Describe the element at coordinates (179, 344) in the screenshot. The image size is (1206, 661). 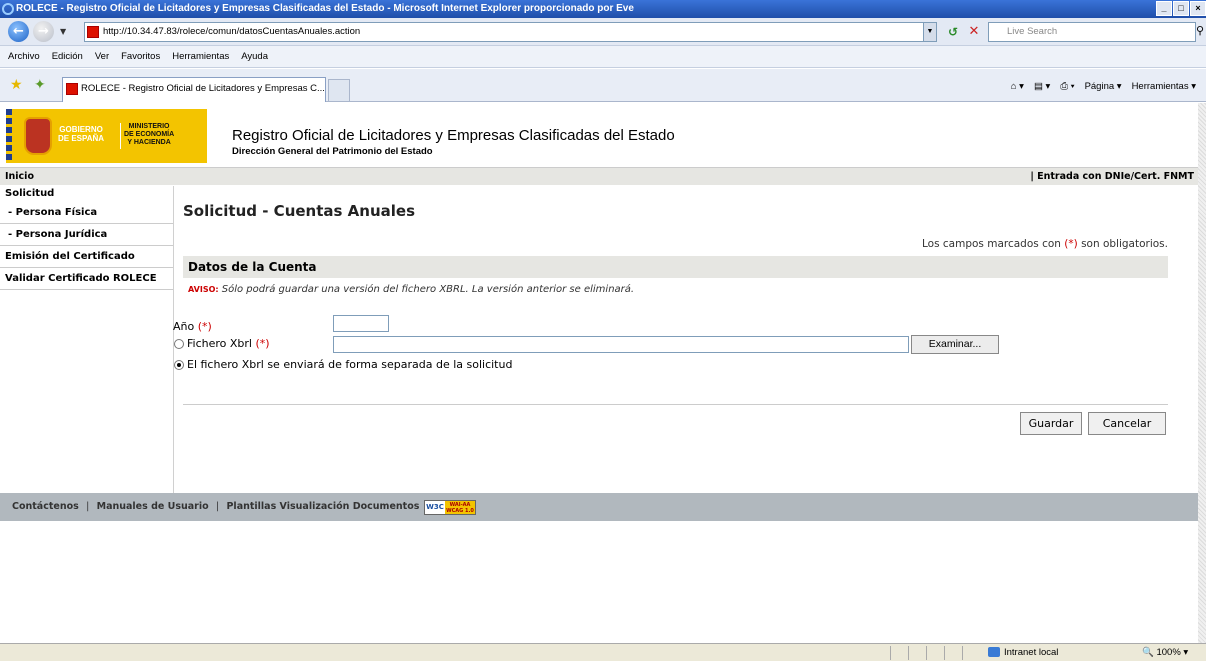
I see `radio-upload-xbrl` at that location.